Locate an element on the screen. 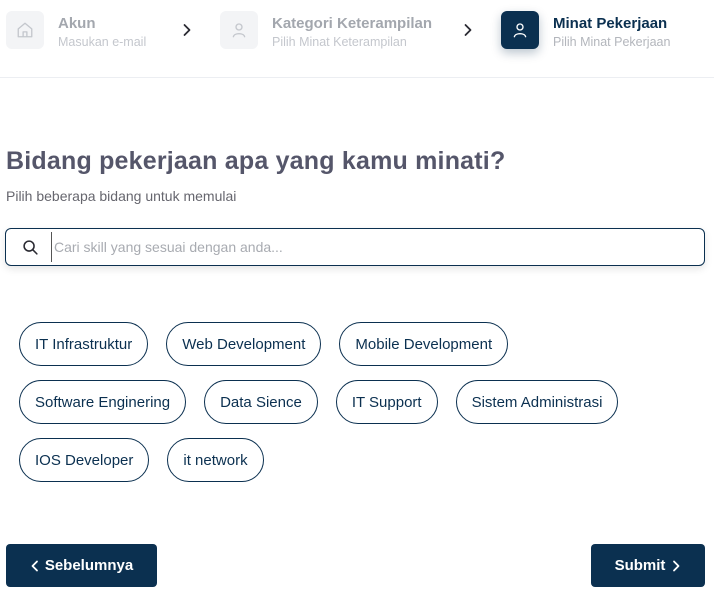 This screenshot has width=714, height=598. chip-sistem-administrasi: Sistem Administrasi is located at coordinates (537, 402).